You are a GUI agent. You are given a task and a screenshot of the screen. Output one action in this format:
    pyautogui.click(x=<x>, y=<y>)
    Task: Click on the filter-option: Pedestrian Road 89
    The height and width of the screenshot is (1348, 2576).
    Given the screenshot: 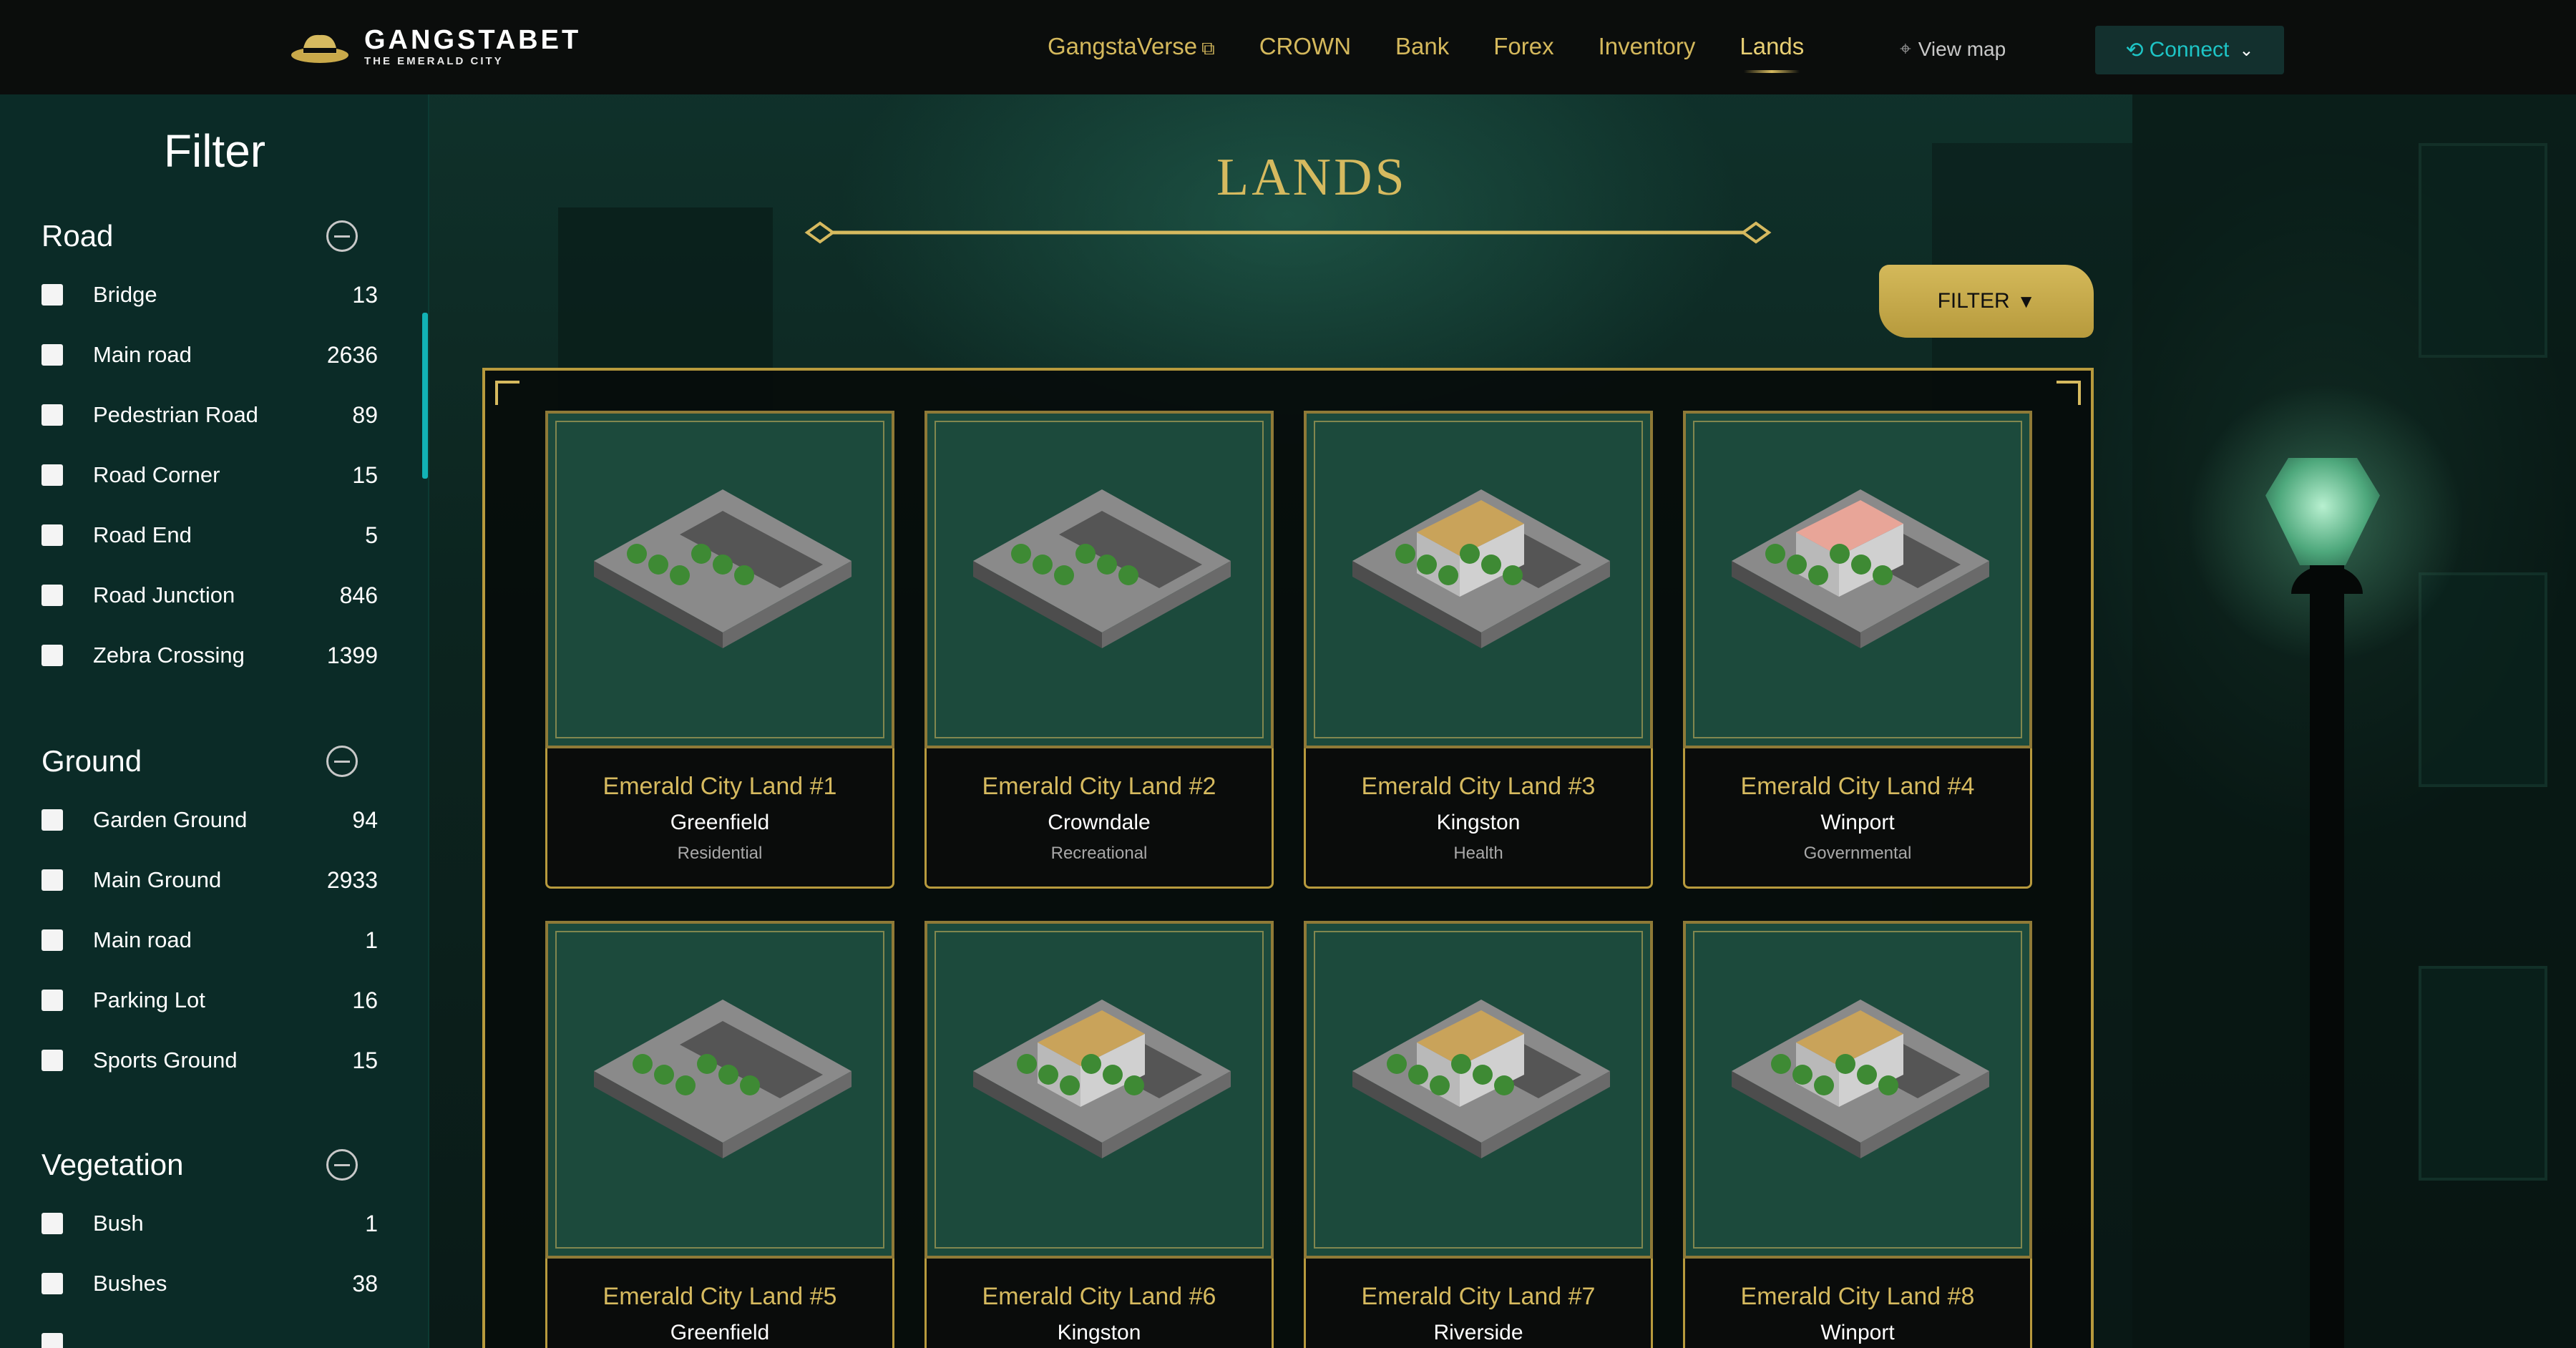 What is the action you would take?
    pyautogui.click(x=213, y=415)
    